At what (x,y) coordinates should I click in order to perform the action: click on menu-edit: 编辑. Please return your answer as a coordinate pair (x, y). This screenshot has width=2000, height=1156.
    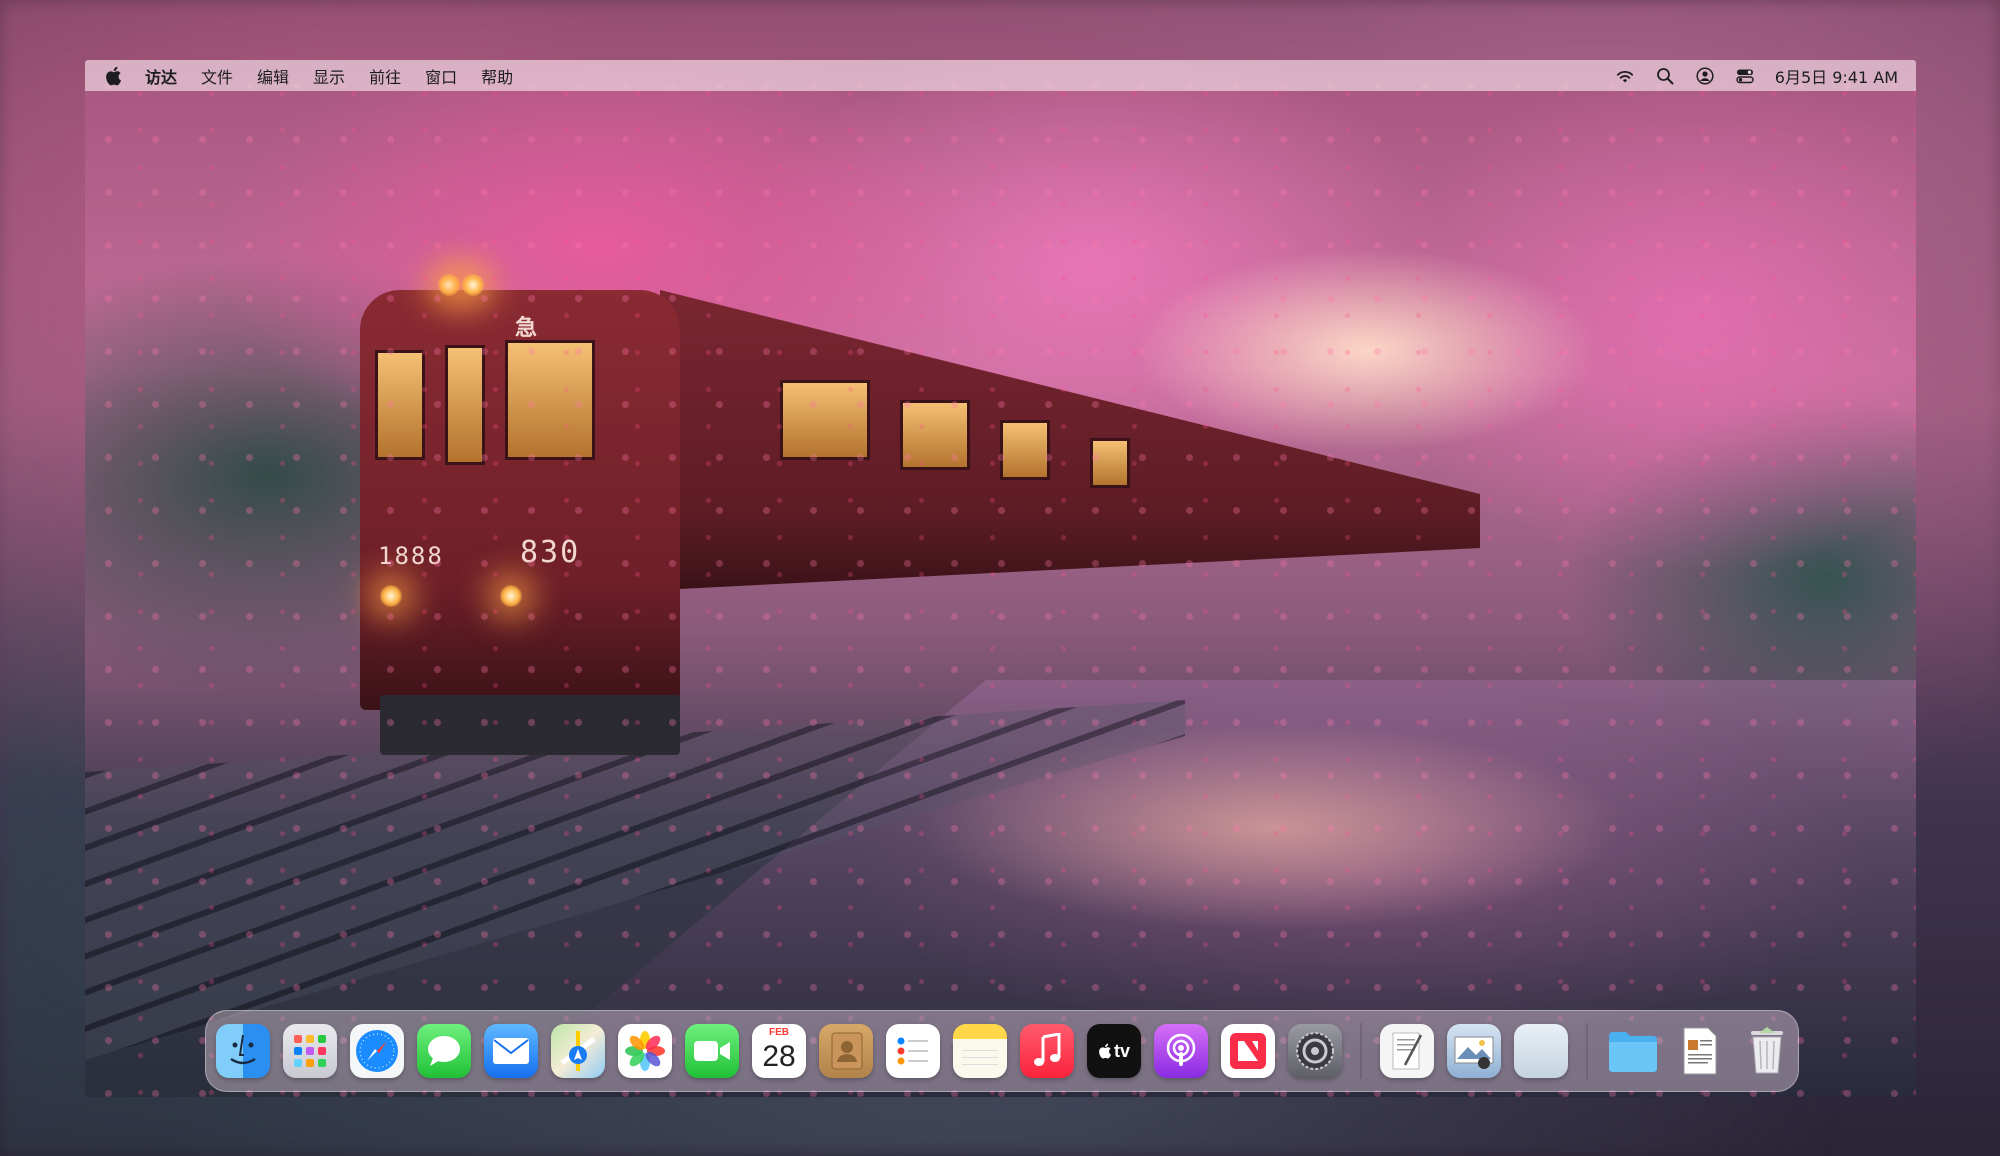
    Looking at the image, I should click on (273, 76).